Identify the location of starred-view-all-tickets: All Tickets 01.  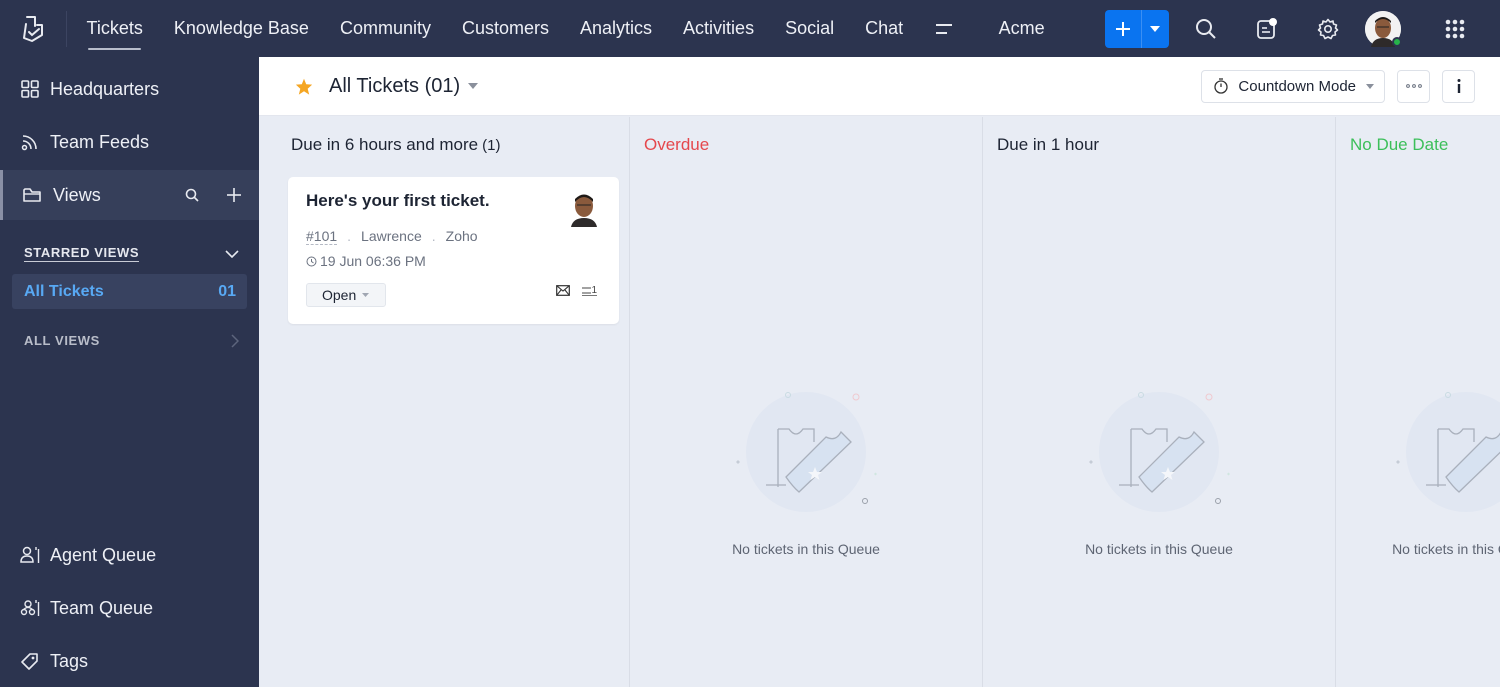
(129, 291).